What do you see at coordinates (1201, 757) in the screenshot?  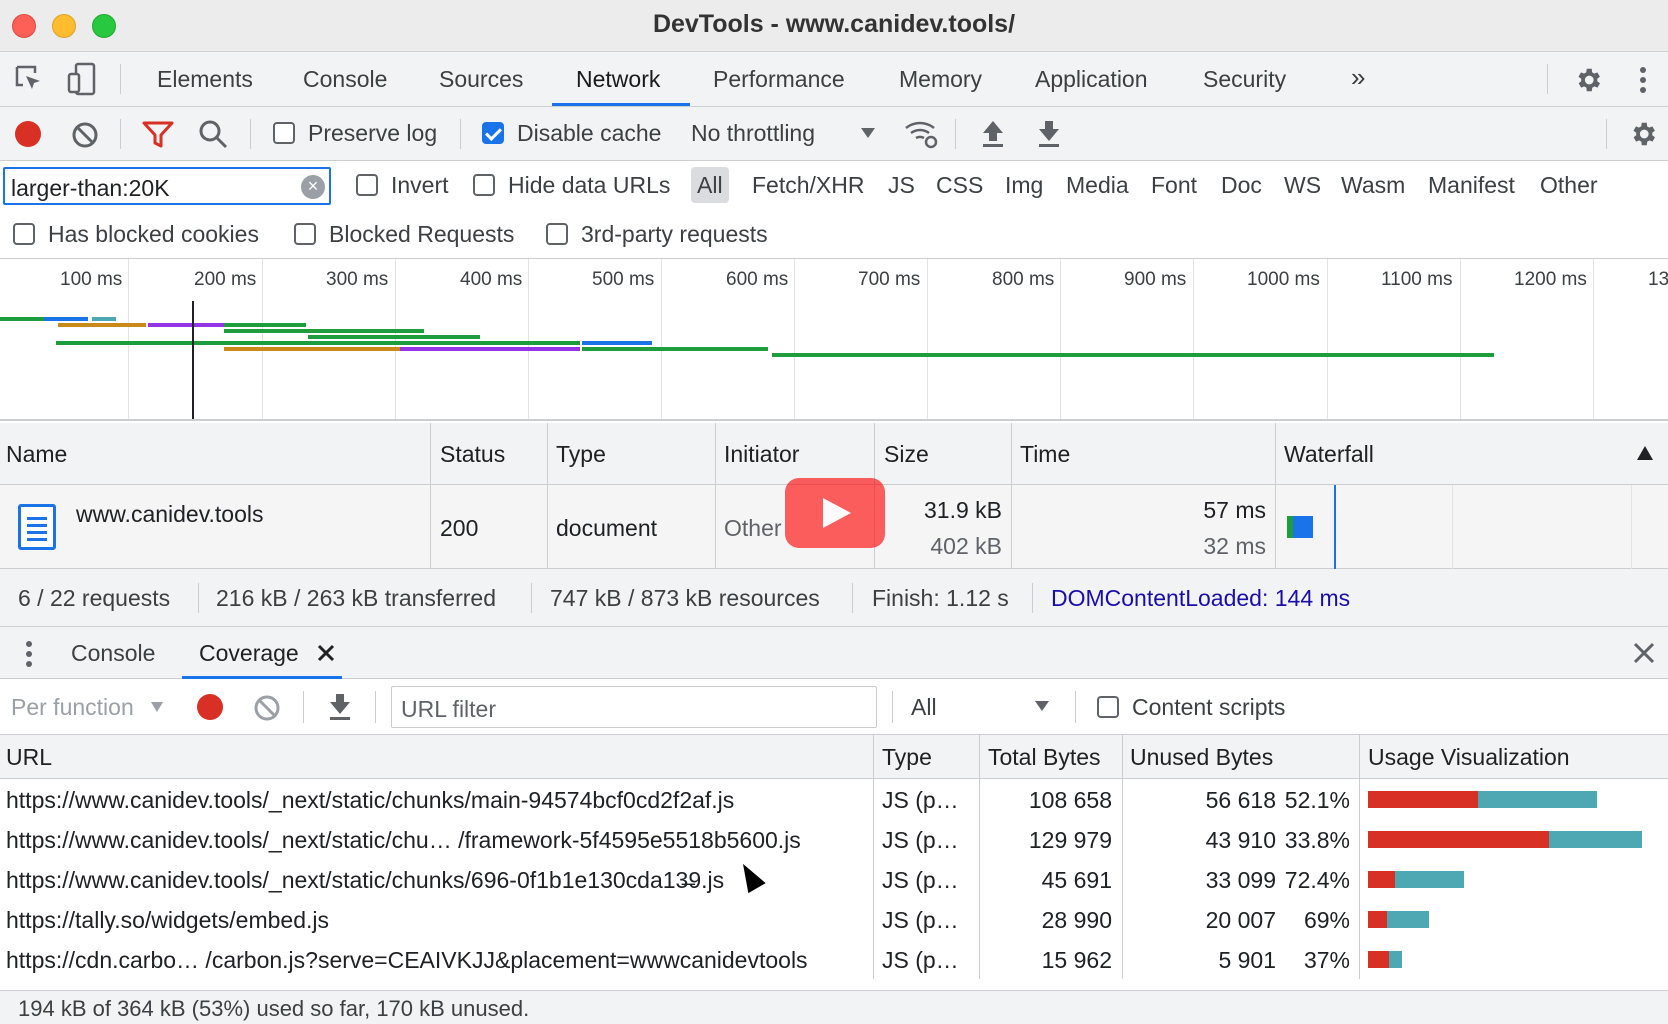 I see `coverage-header-unused-bytes: Unused Bytes` at bounding box center [1201, 757].